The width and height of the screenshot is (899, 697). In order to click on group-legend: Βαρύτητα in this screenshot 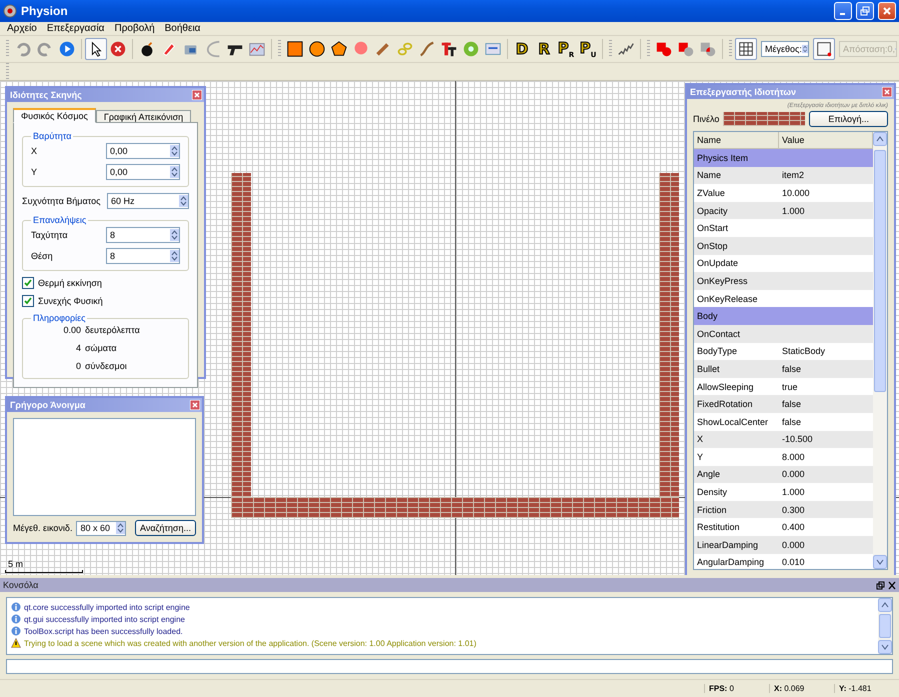, I will do `click(52, 136)`.